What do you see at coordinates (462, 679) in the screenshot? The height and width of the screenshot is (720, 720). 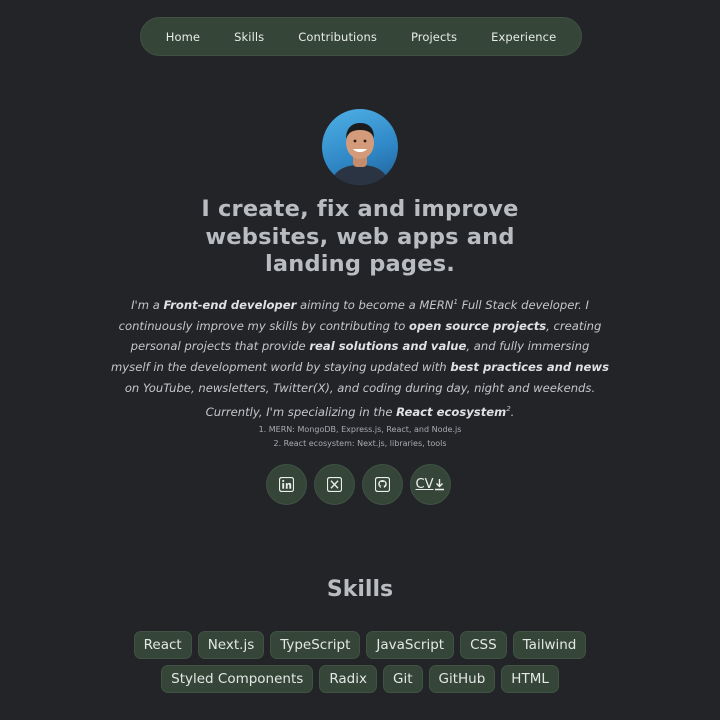 I see `skill-chip: GitHub` at bounding box center [462, 679].